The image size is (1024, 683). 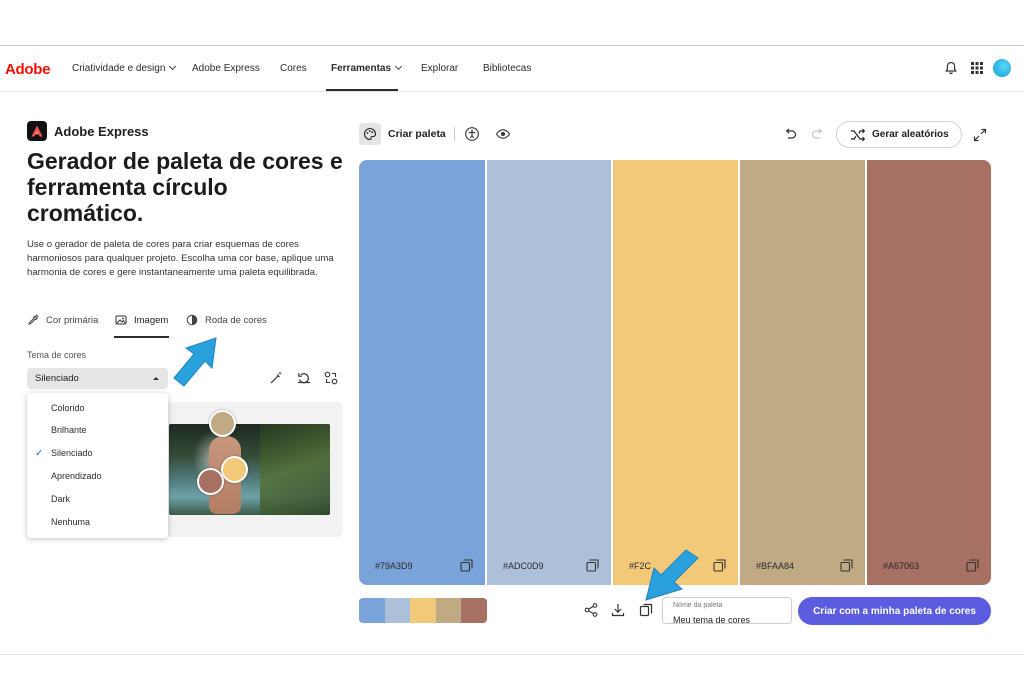 I want to click on palette-icon, so click(x=370, y=134).